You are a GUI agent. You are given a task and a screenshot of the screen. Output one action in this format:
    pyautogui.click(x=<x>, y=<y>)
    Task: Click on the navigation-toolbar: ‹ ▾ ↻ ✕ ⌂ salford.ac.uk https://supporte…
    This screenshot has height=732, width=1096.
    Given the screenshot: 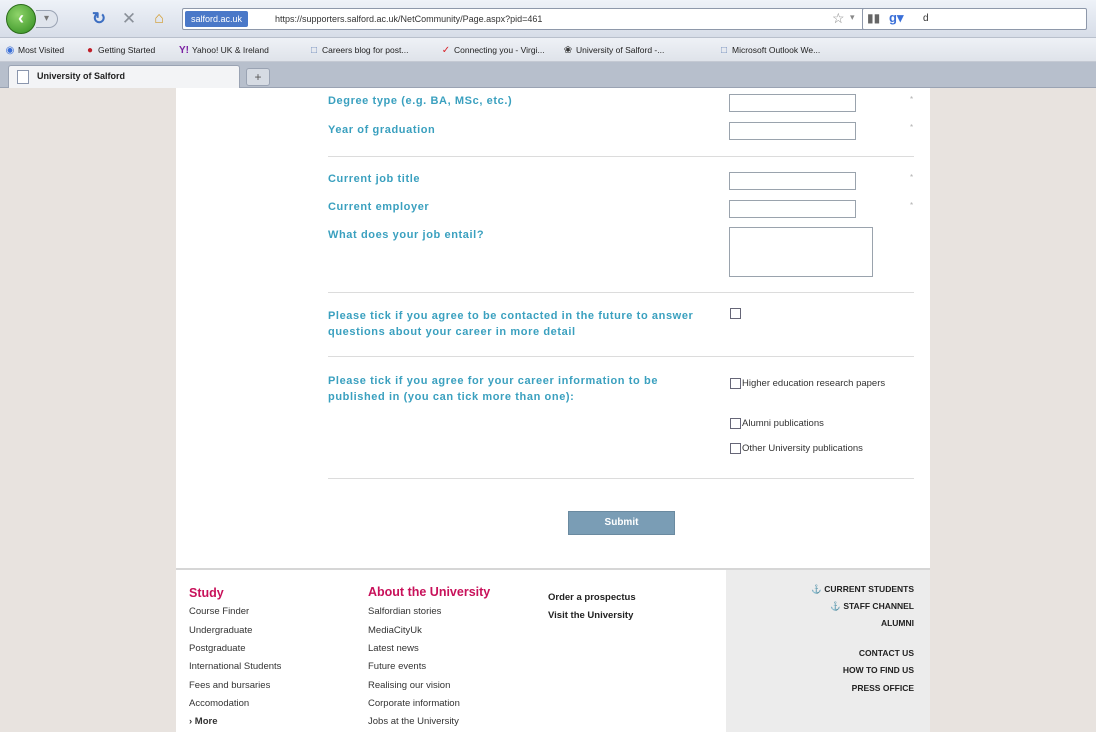 What is the action you would take?
    pyautogui.click(x=548, y=19)
    